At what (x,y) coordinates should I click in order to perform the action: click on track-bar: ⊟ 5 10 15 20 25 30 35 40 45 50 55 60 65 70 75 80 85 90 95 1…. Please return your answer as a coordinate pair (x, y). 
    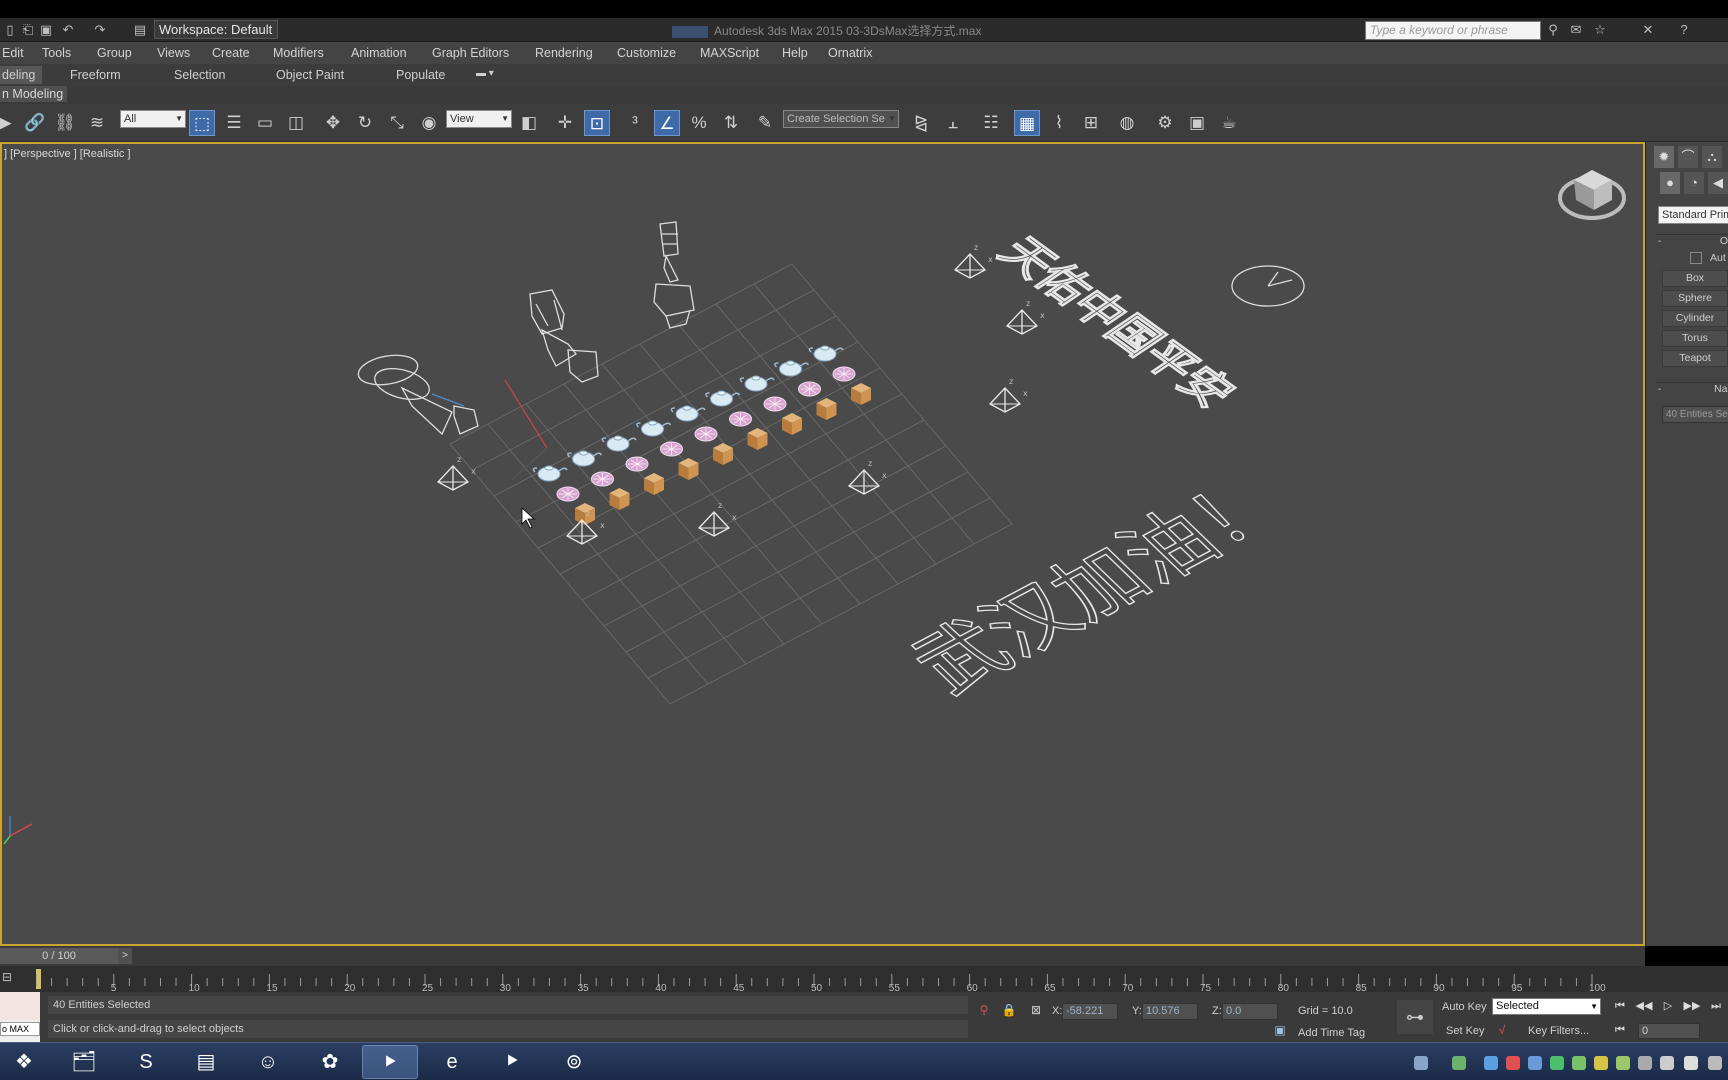
    Looking at the image, I should click on (864, 979).